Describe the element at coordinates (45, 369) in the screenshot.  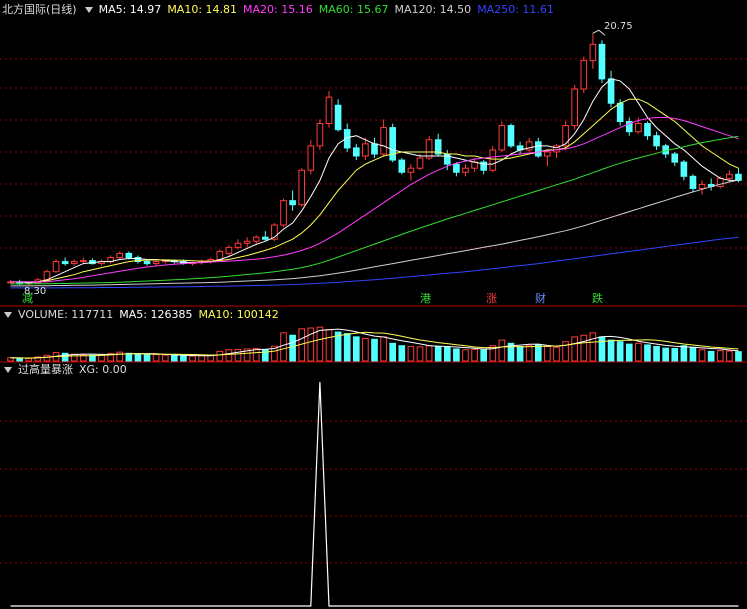
I see `indicator-title: 过高量暴涨` at that location.